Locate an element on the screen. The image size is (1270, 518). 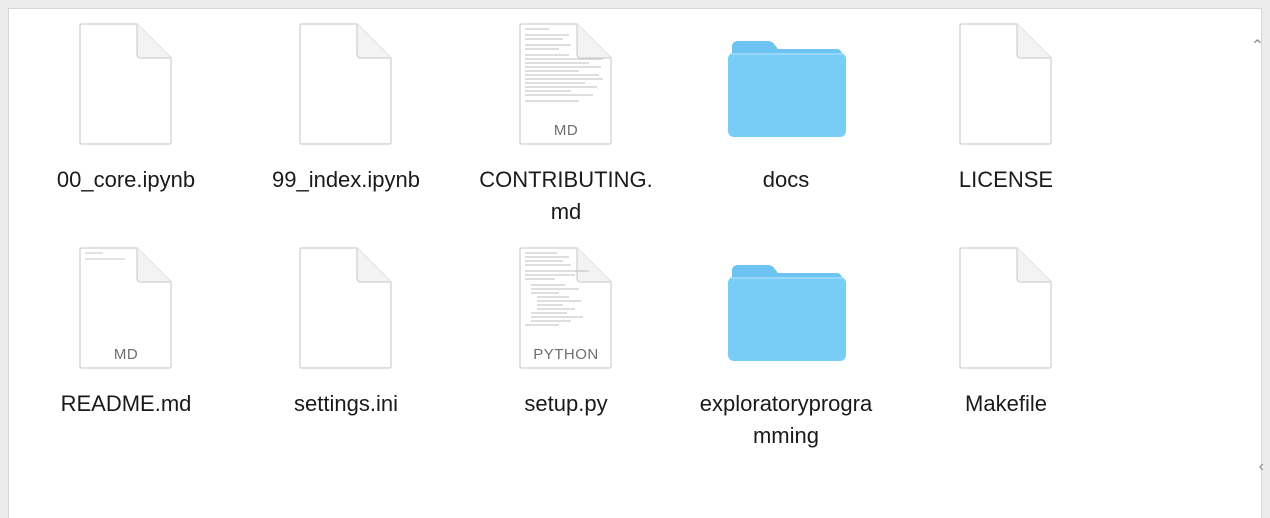
file-type-badge: PYTHON is located at coordinates (566, 354).